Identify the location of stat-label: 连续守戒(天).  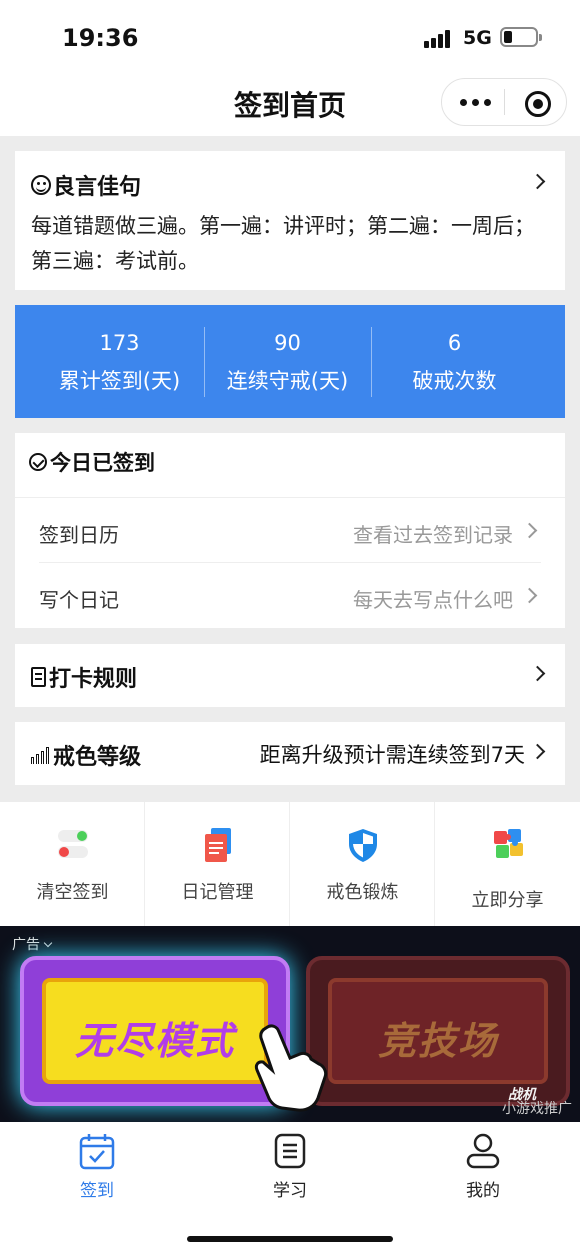
(287, 381).